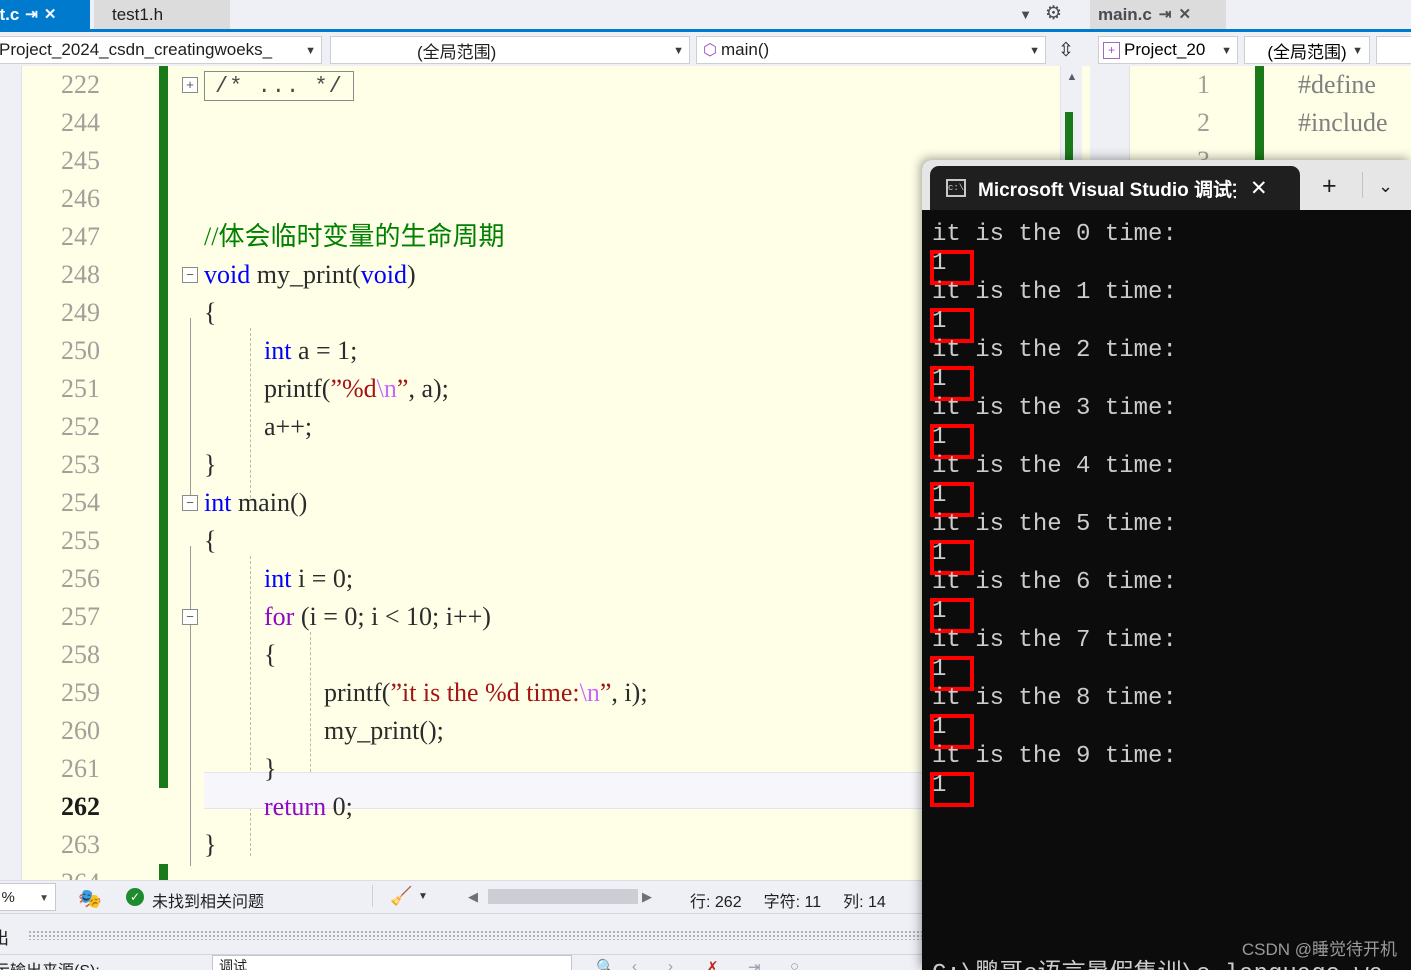  I want to click on cube-icon: ⬡, so click(710, 50).